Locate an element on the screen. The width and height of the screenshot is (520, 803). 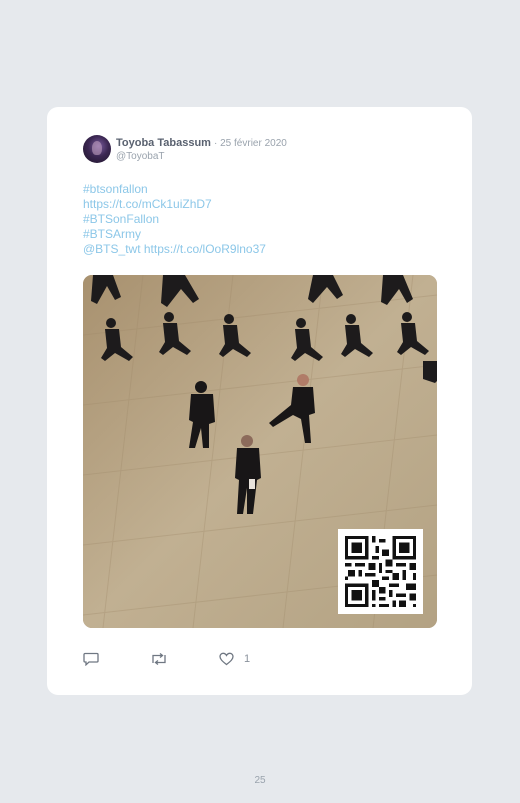
avatar is located at coordinates (97, 149).